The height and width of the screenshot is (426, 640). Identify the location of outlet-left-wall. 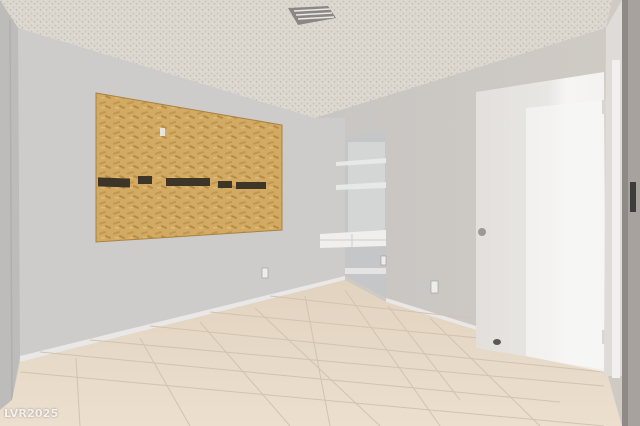
(265, 273).